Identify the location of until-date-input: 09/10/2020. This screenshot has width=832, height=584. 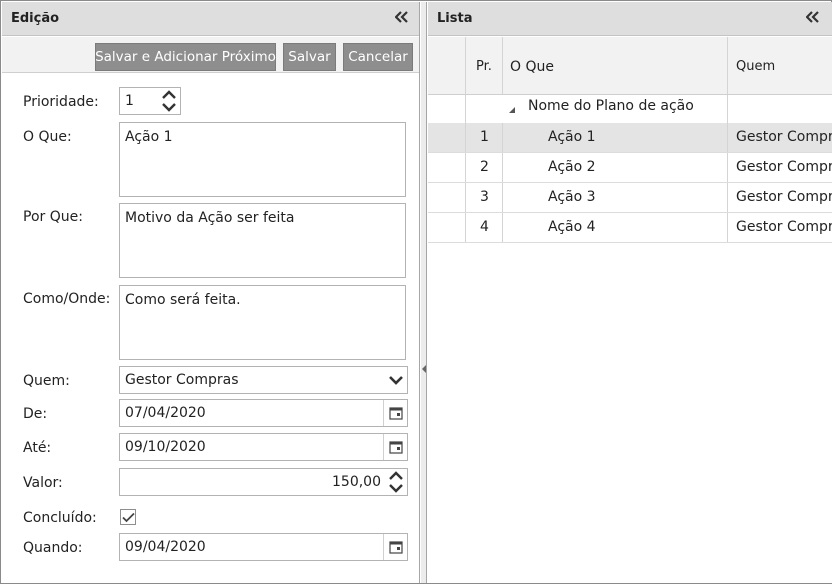
(263, 447).